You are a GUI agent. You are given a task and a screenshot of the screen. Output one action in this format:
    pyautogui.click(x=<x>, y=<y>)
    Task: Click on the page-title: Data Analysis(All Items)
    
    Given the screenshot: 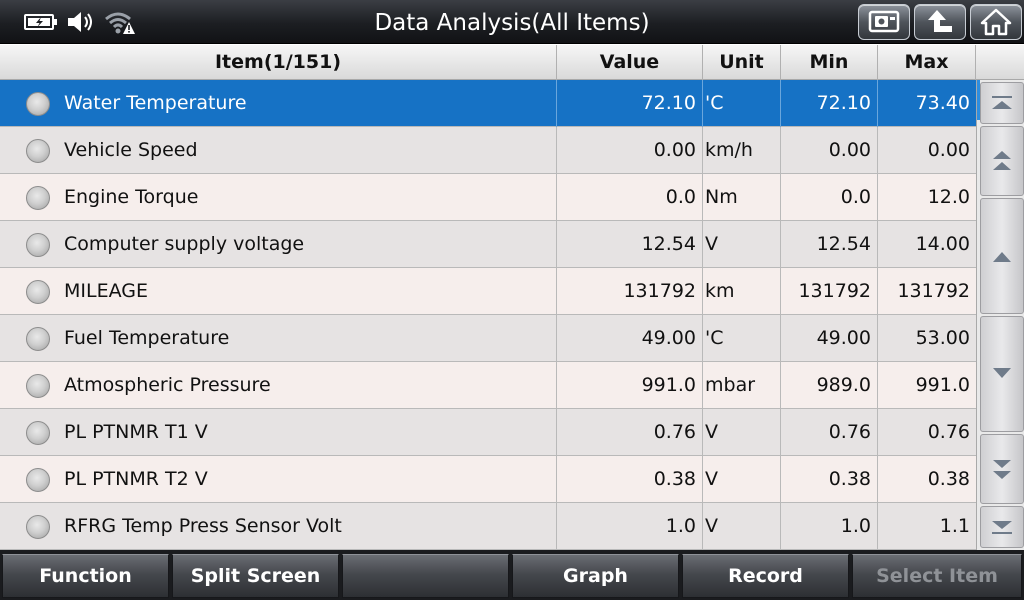 What is the action you would take?
    pyautogui.click(x=512, y=23)
    